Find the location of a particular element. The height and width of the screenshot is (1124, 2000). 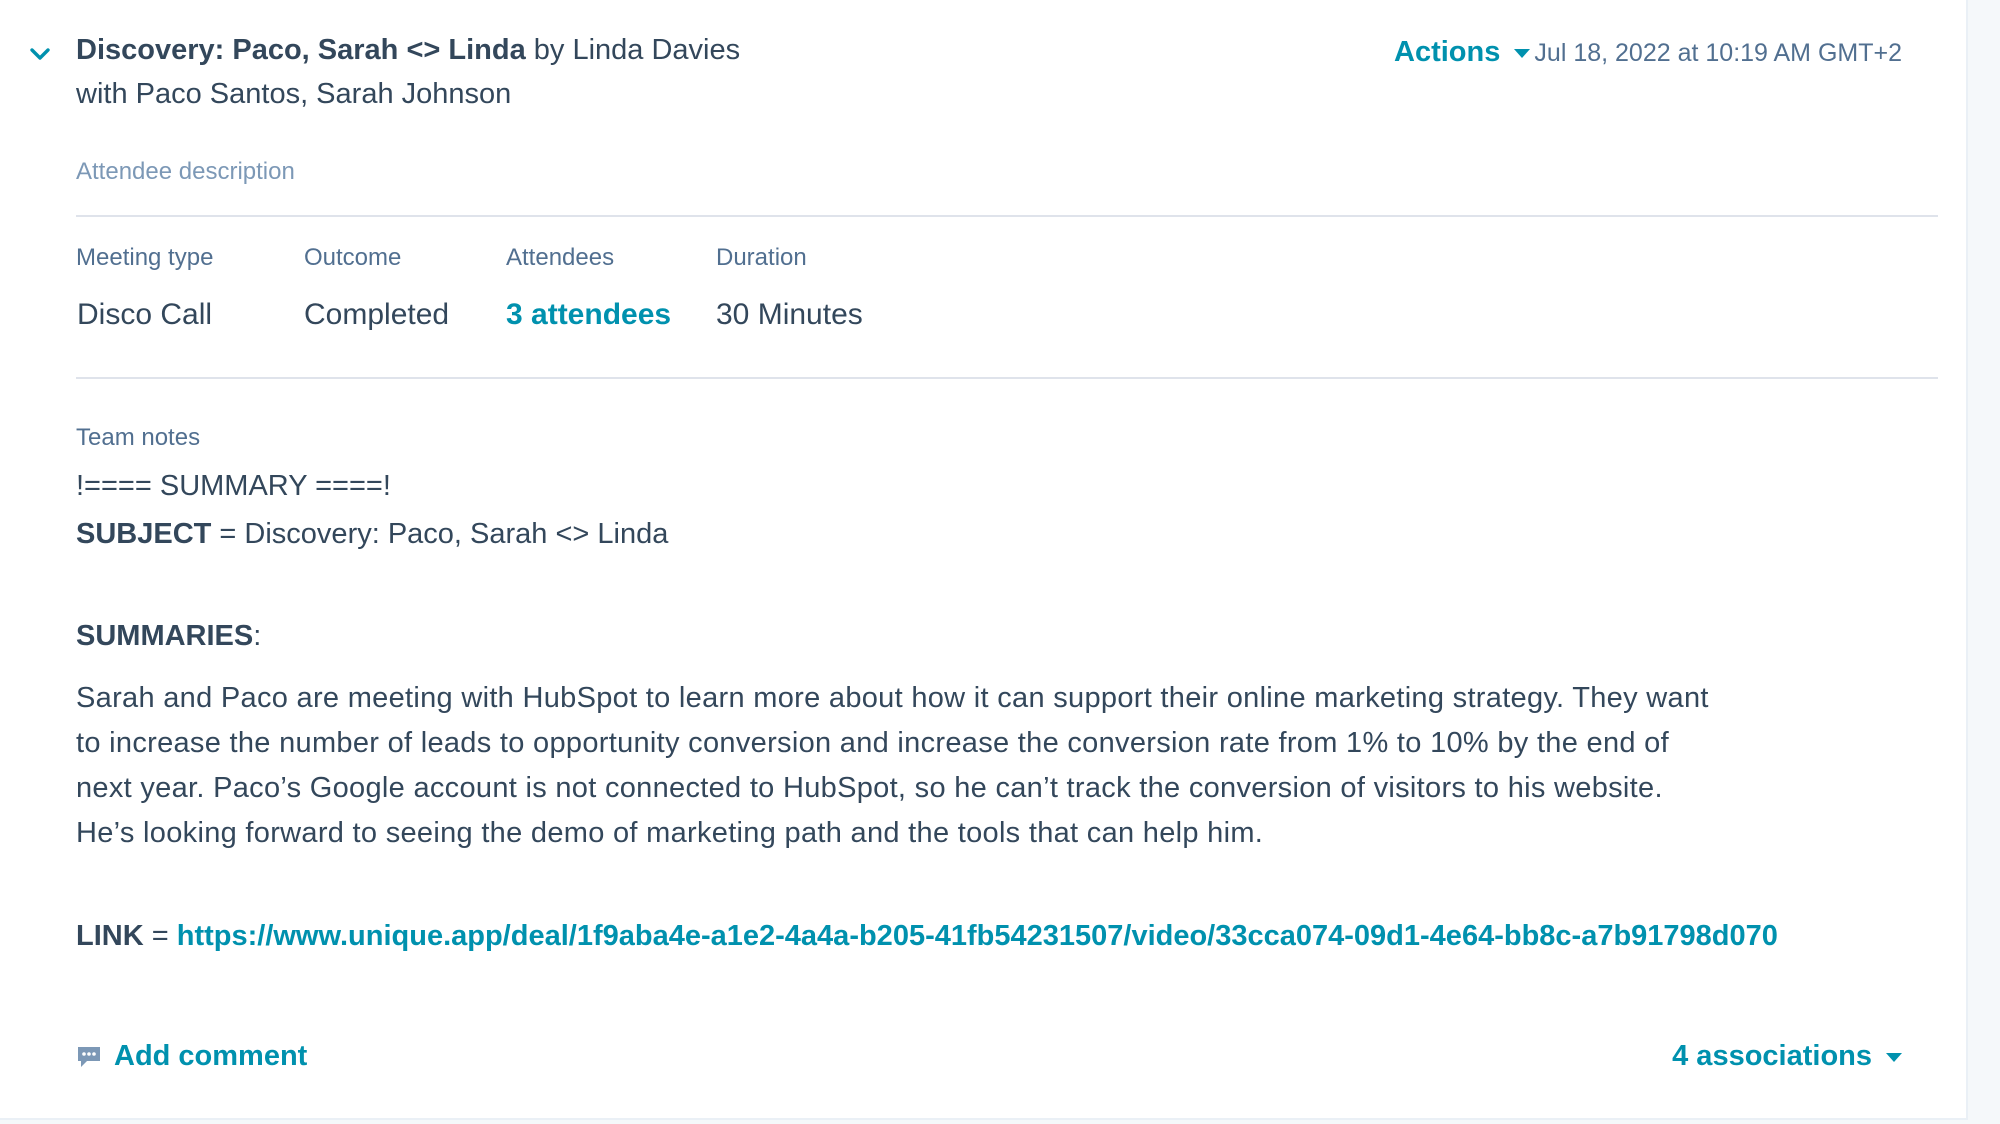

attendee-description-label: Attendee description is located at coordinates (185, 171).